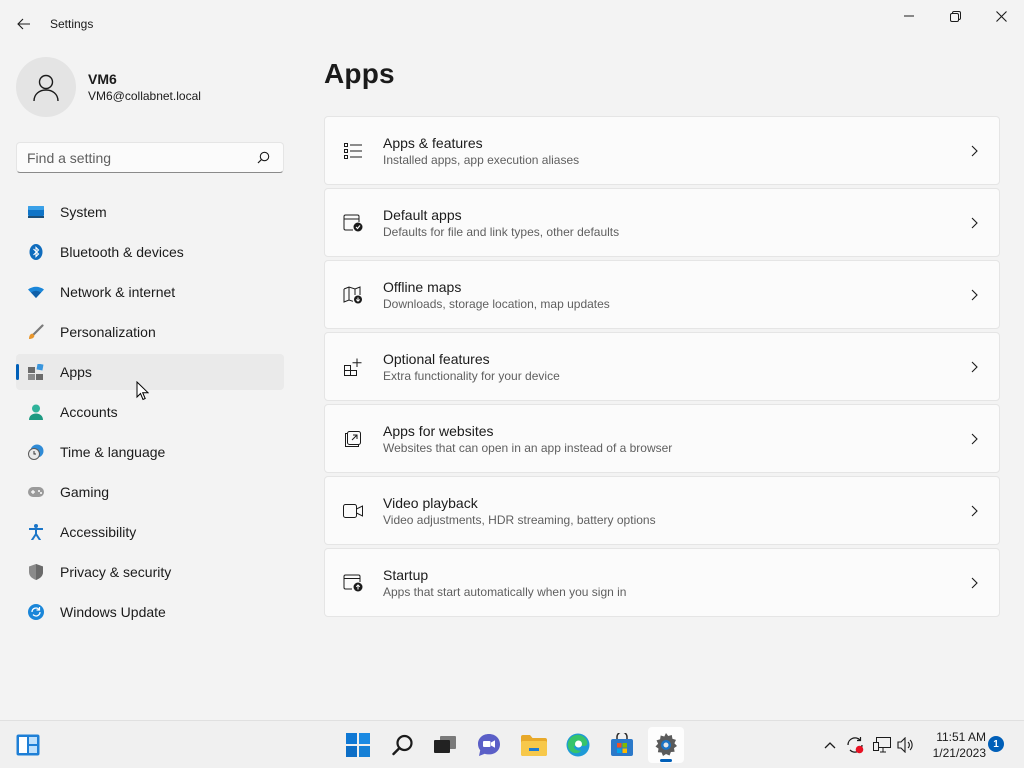  I want to click on restore-icon, so click(955, 16).